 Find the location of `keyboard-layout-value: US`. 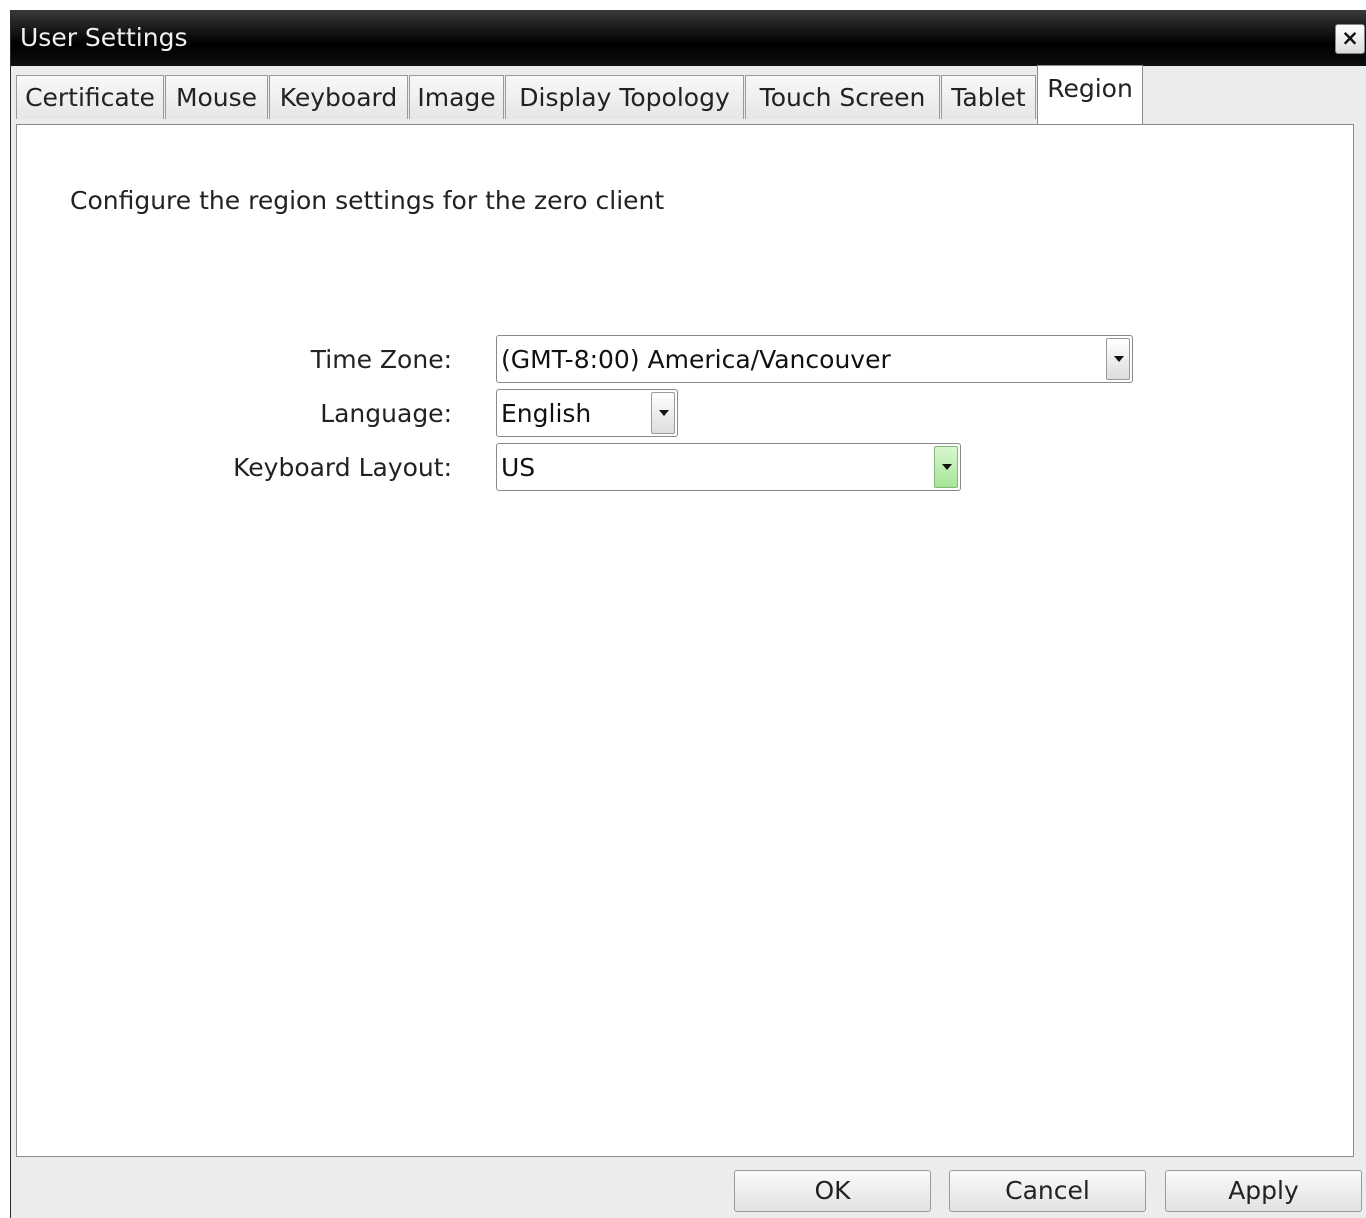

keyboard-layout-value: US is located at coordinates (518, 467).